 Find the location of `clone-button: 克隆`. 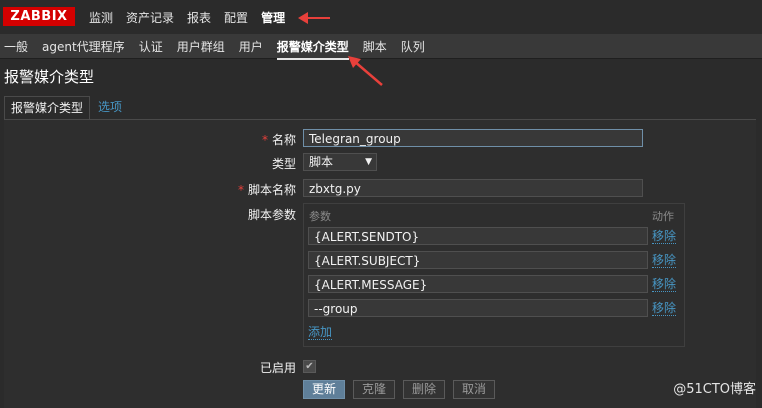

clone-button: 克隆 is located at coordinates (374, 389).